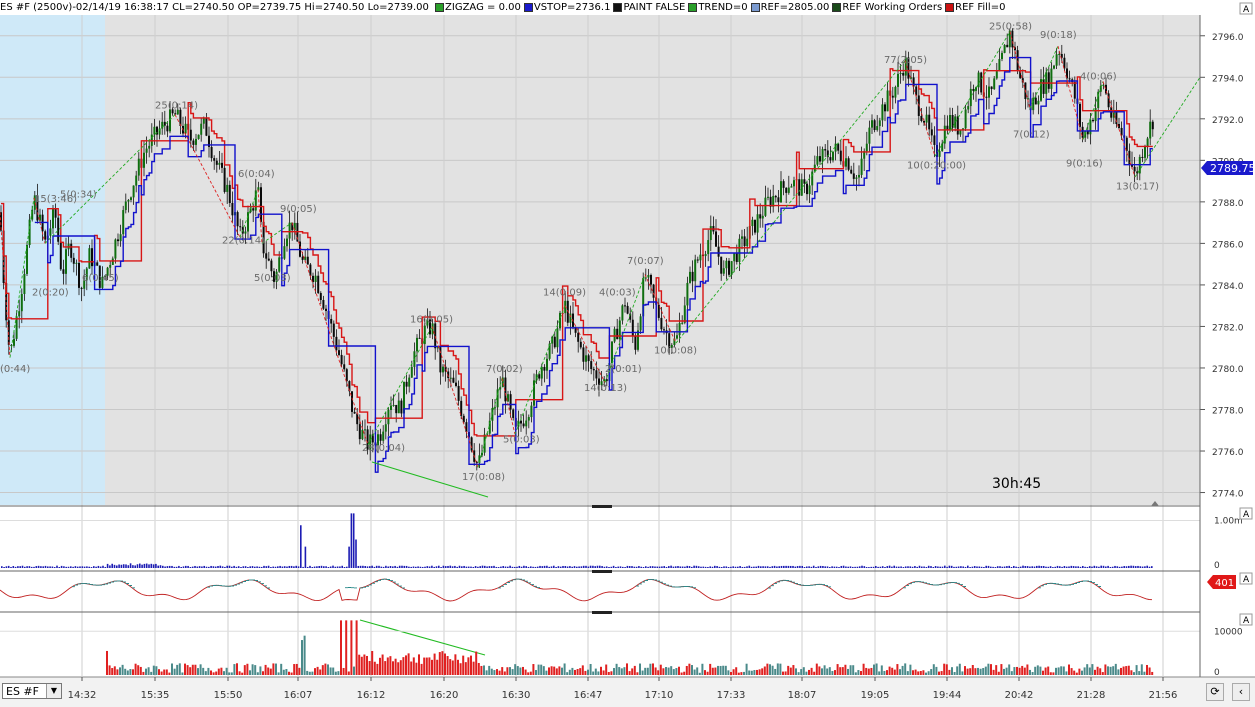 The image size is (1255, 707). What do you see at coordinates (53, 691) in the screenshot?
I see `chevron-down-icon: ▼` at bounding box center [53, 691].